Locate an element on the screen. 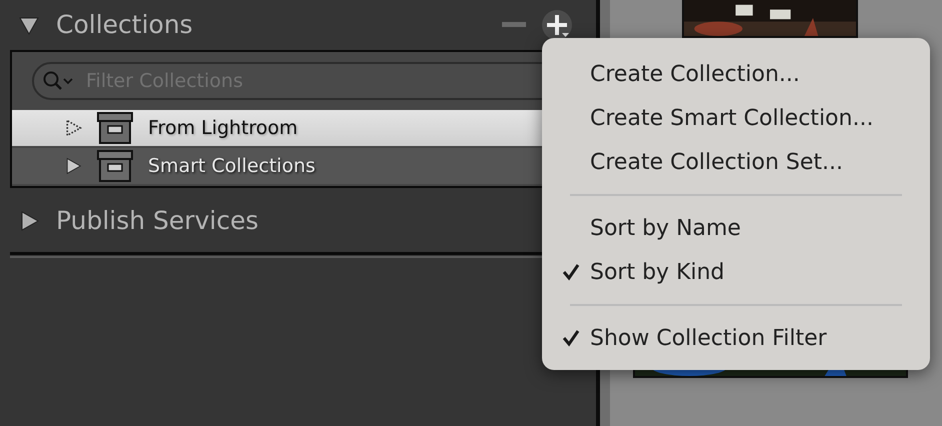 This screenshot has height=426, width=942. menu-item: Sort by Kind is located at coordinates (736, 272).